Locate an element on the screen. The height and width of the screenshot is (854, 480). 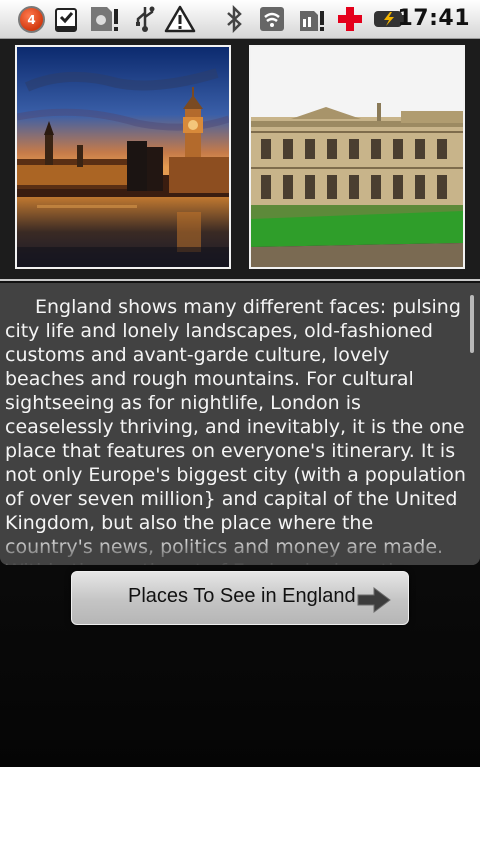
places-button-label: Places To See in England is located at coordinates (242, 596).